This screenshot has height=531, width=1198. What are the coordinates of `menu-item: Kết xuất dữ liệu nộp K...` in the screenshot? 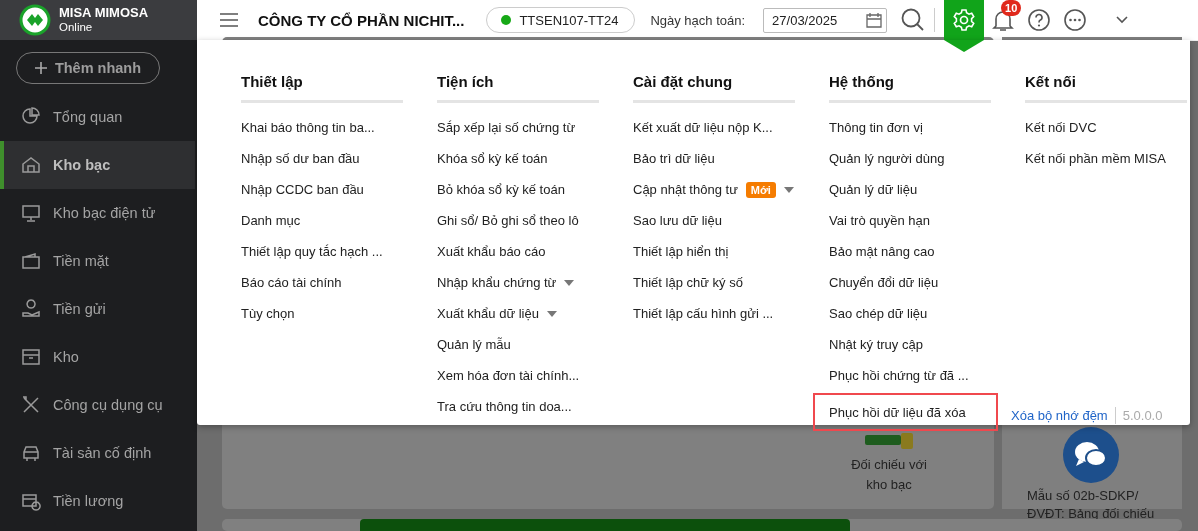 It's located at (714, 127).